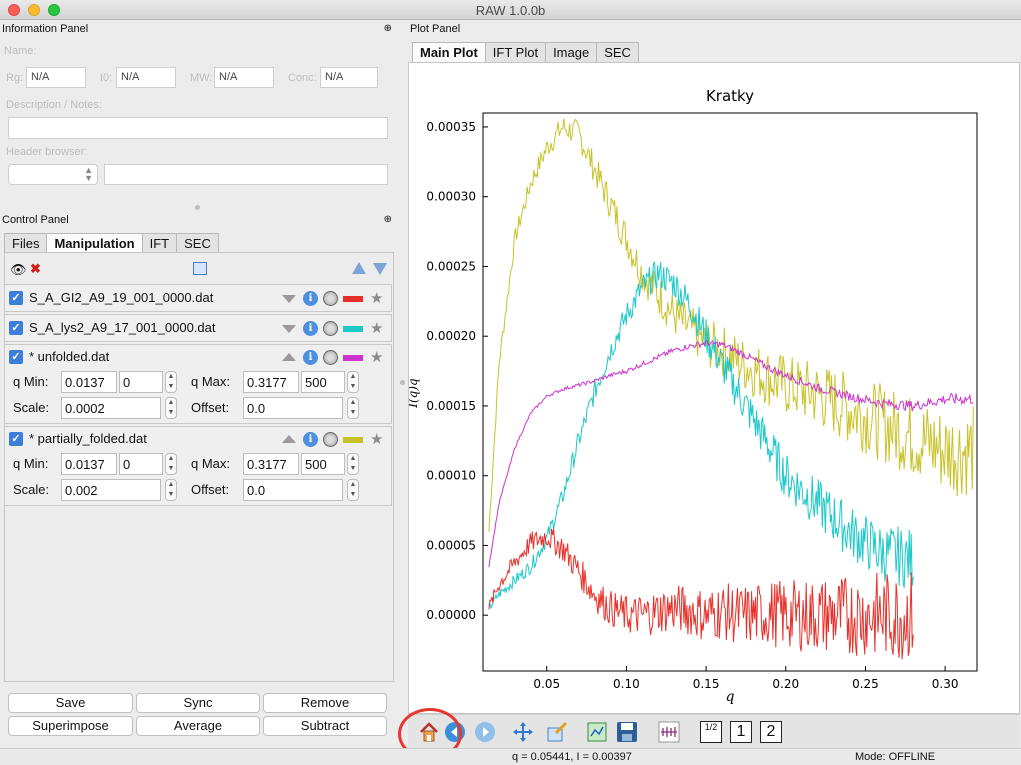 The width and height of the screenshot is (1021, 765). Describe the element at coordinates (198, 703) in the screenshot. I see `sync-button: Sync` at that location.